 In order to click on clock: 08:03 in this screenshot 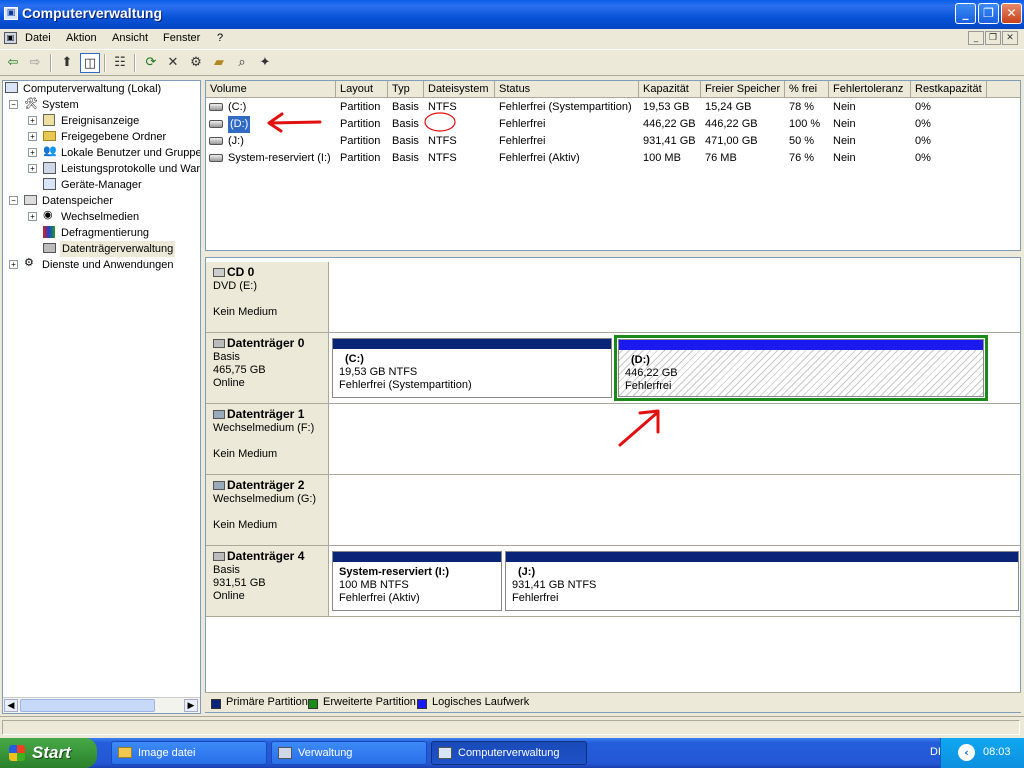, I will do `click(997, 752)`.